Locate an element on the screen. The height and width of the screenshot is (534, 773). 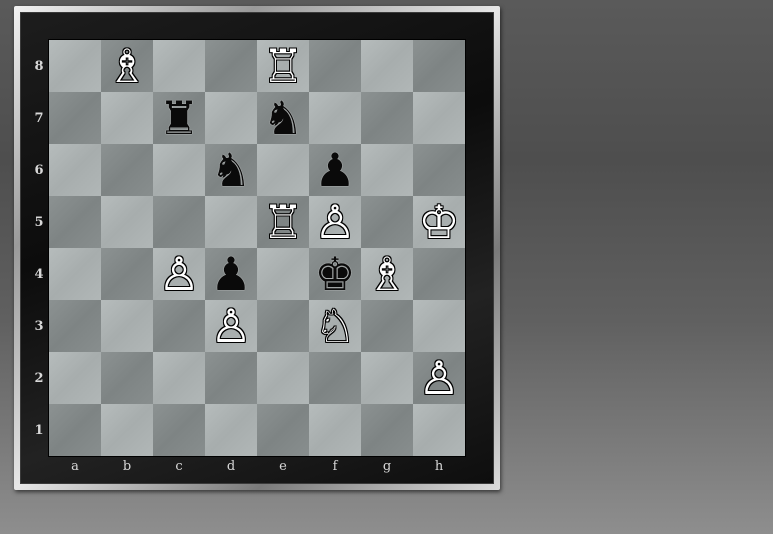
square-e8: ♖ is located at coordinates (283, 66).